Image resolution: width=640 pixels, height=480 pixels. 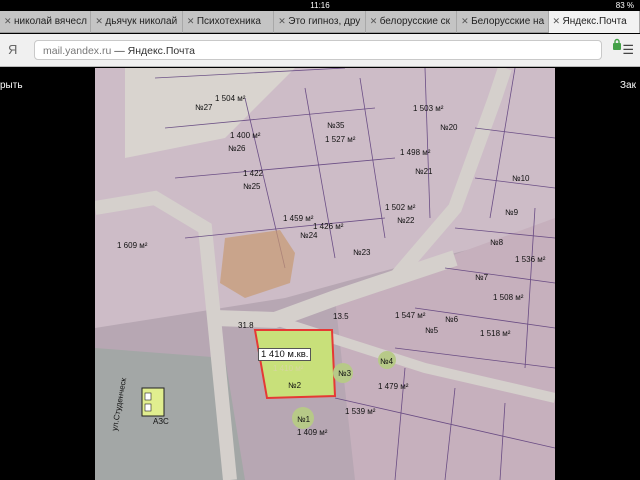 What do you see at coordinates (288, 368) in the screenshot?
I see `map-label: 1 410 м²` at bounding box center [288, 368].